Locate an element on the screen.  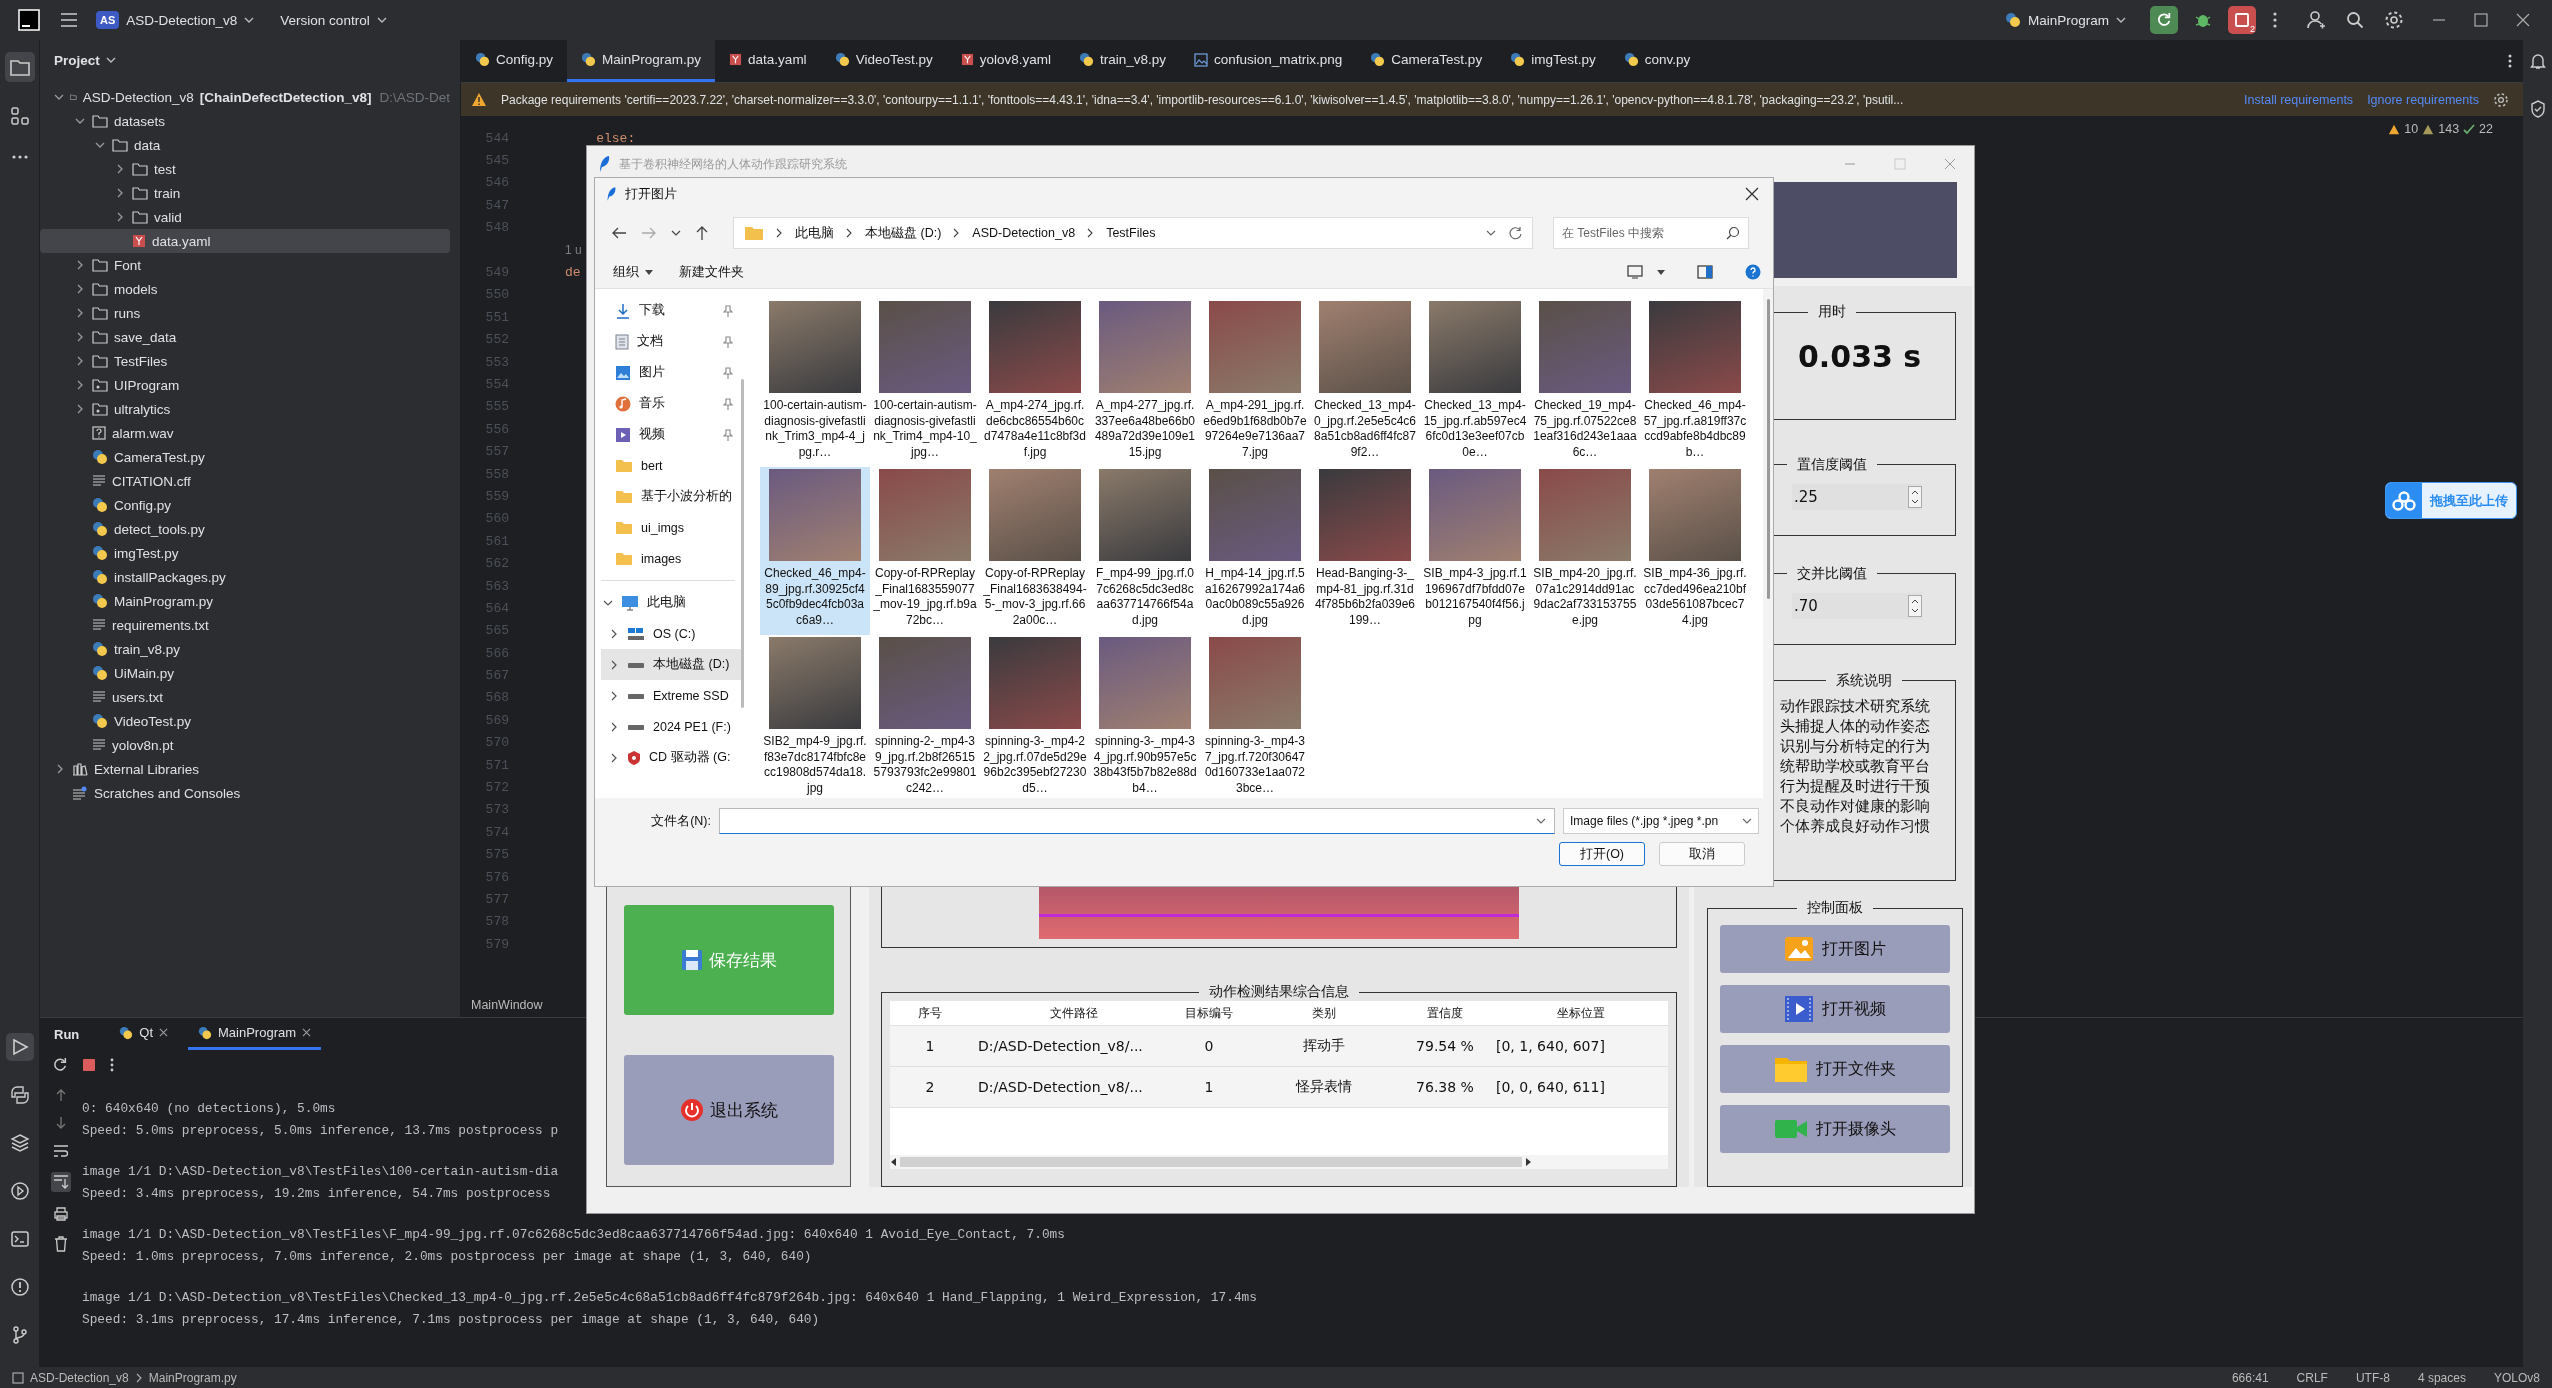
editor-tab: yolov8.yaml is located at coordinates (1005, 61).